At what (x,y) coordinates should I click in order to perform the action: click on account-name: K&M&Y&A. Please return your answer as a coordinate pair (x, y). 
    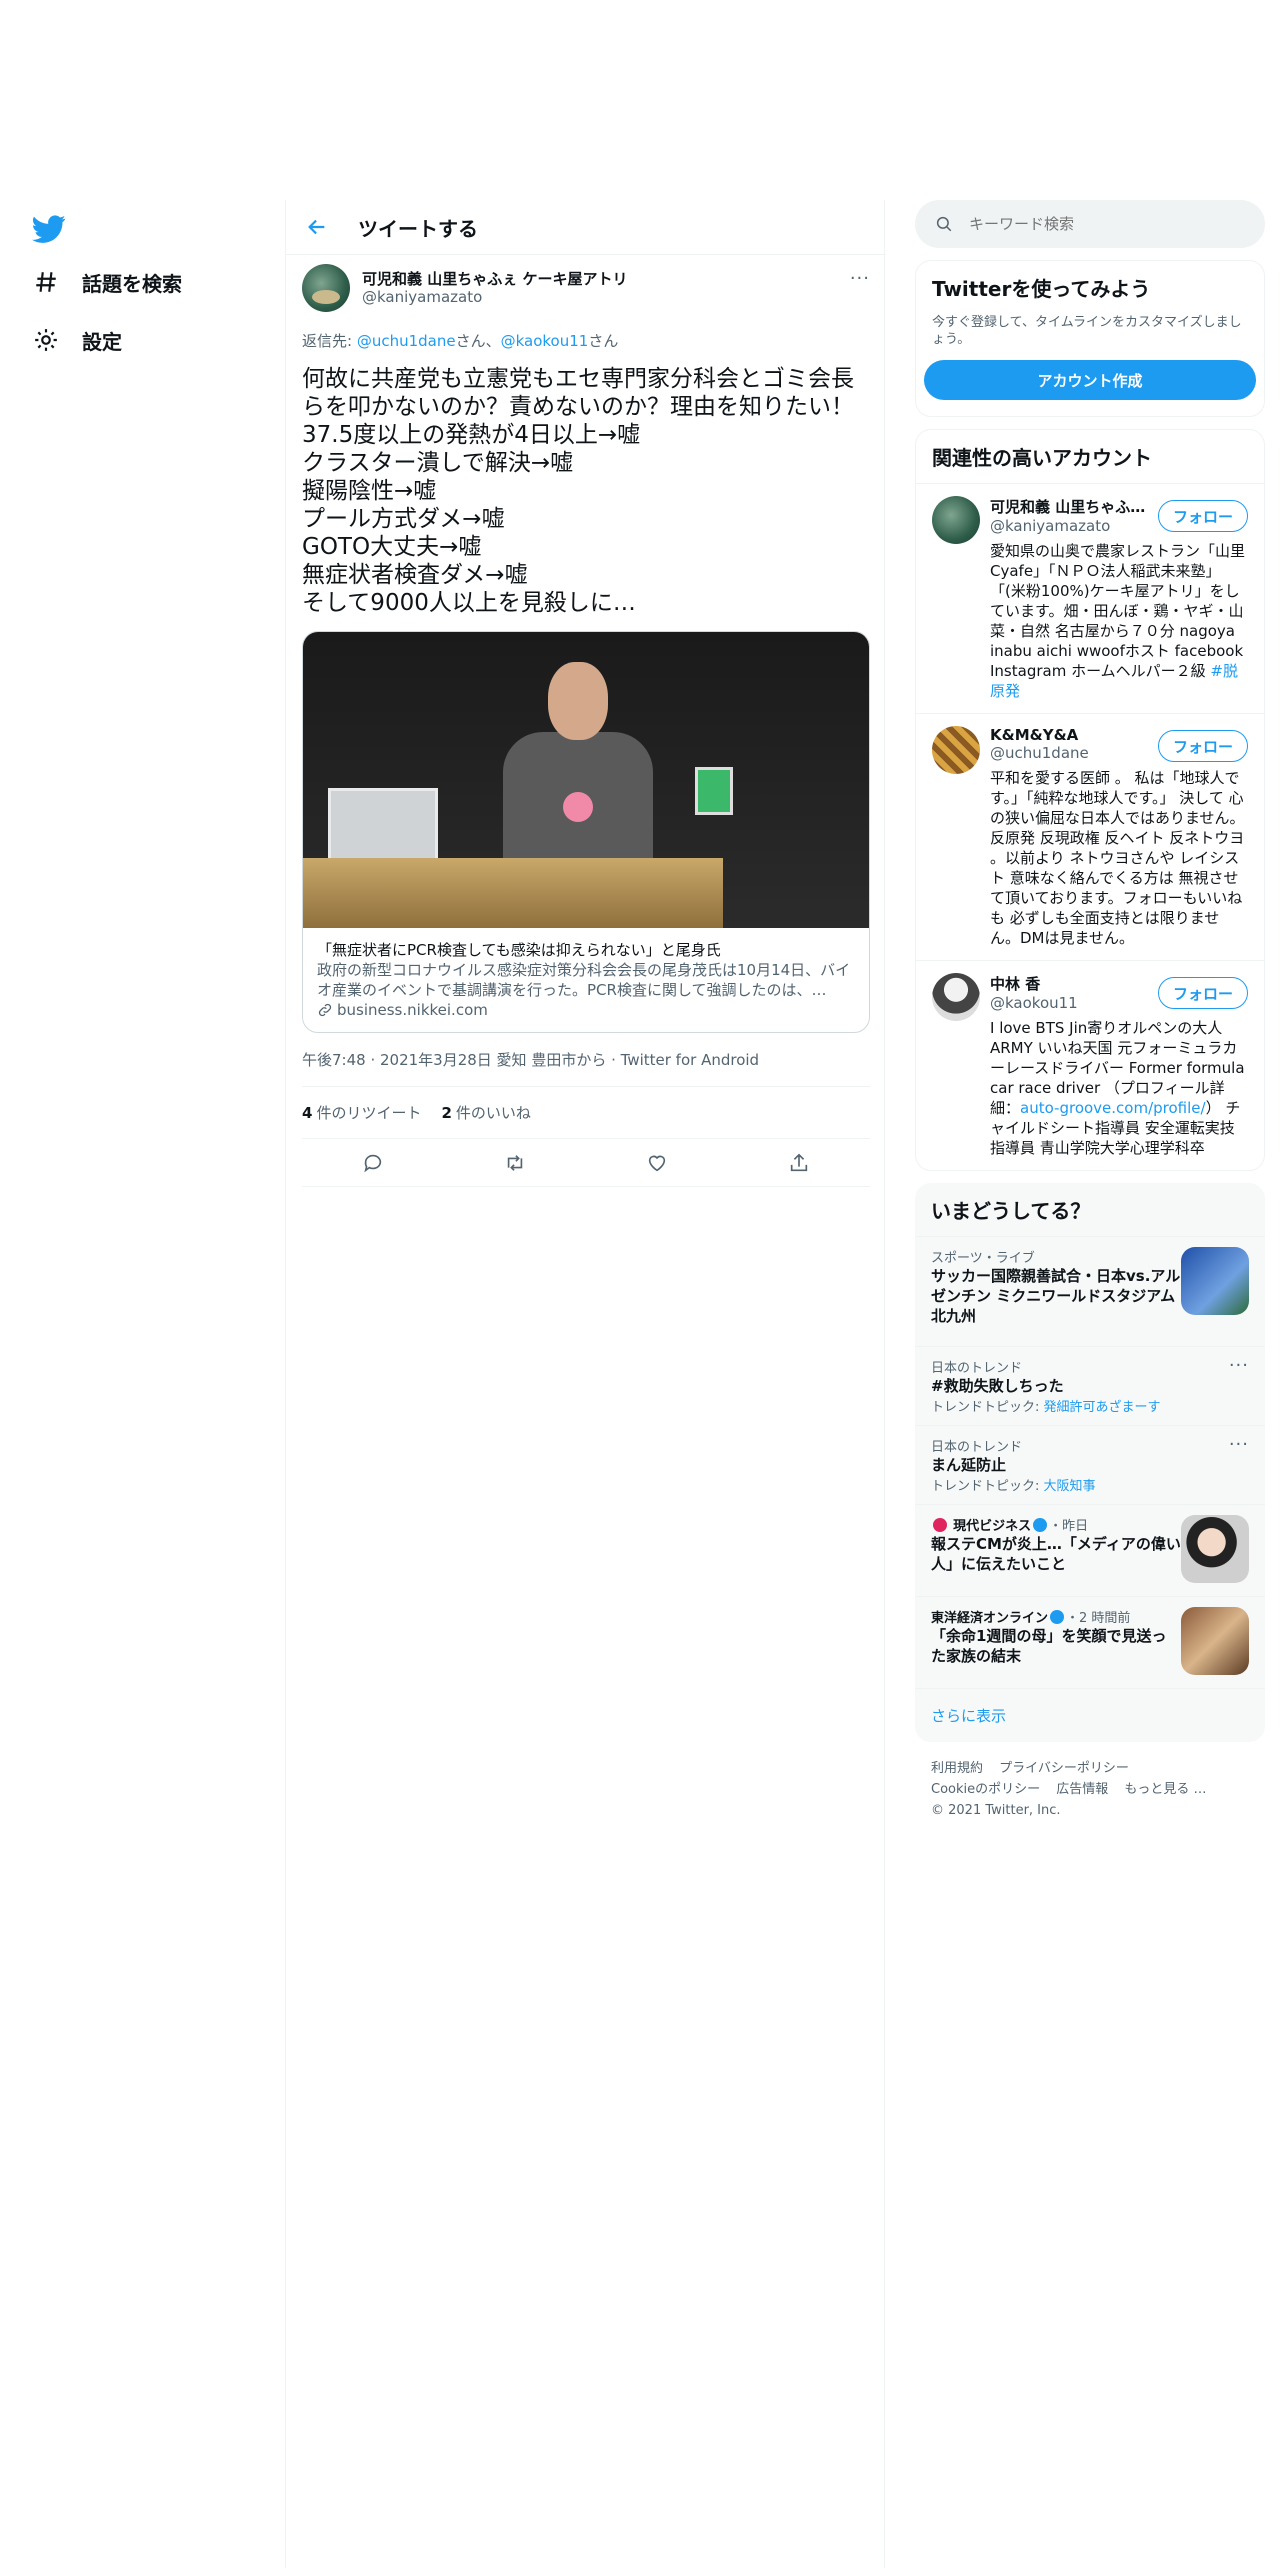
    Looking at the image, I should click on (1070, 735).